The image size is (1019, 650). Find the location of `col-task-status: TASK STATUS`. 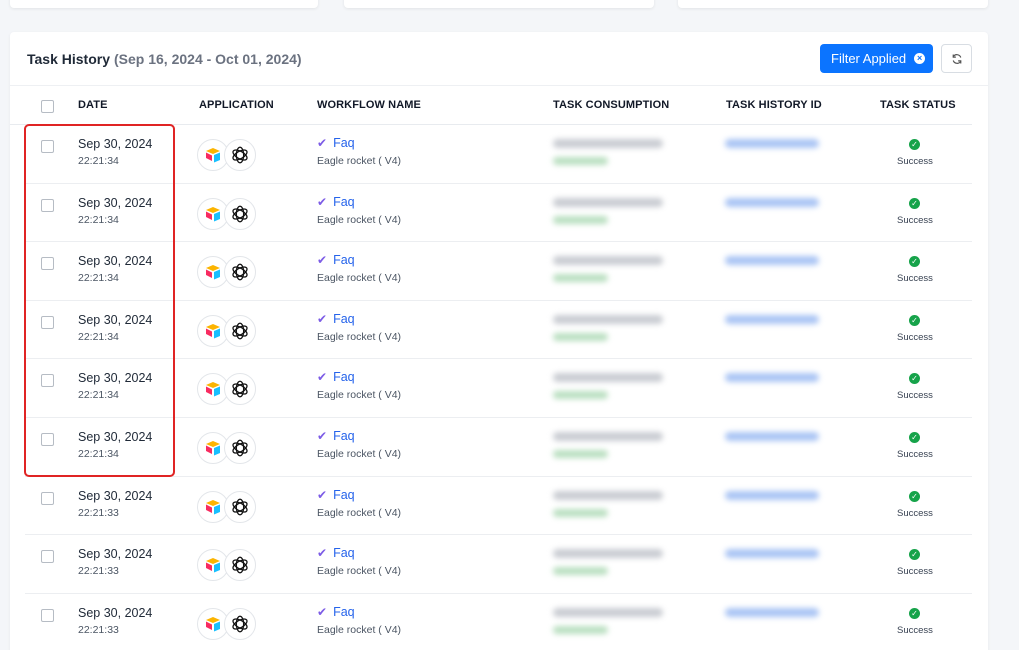

col-task-status: TASK STATUS is located at coordinates (918, 105).